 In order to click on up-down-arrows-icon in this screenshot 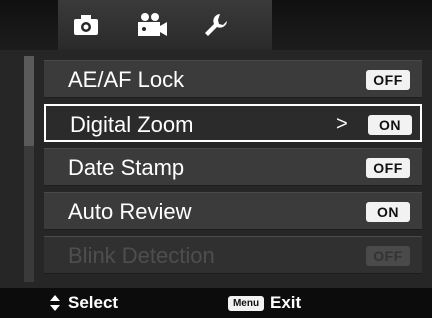, I will do `click(55, 305)`.